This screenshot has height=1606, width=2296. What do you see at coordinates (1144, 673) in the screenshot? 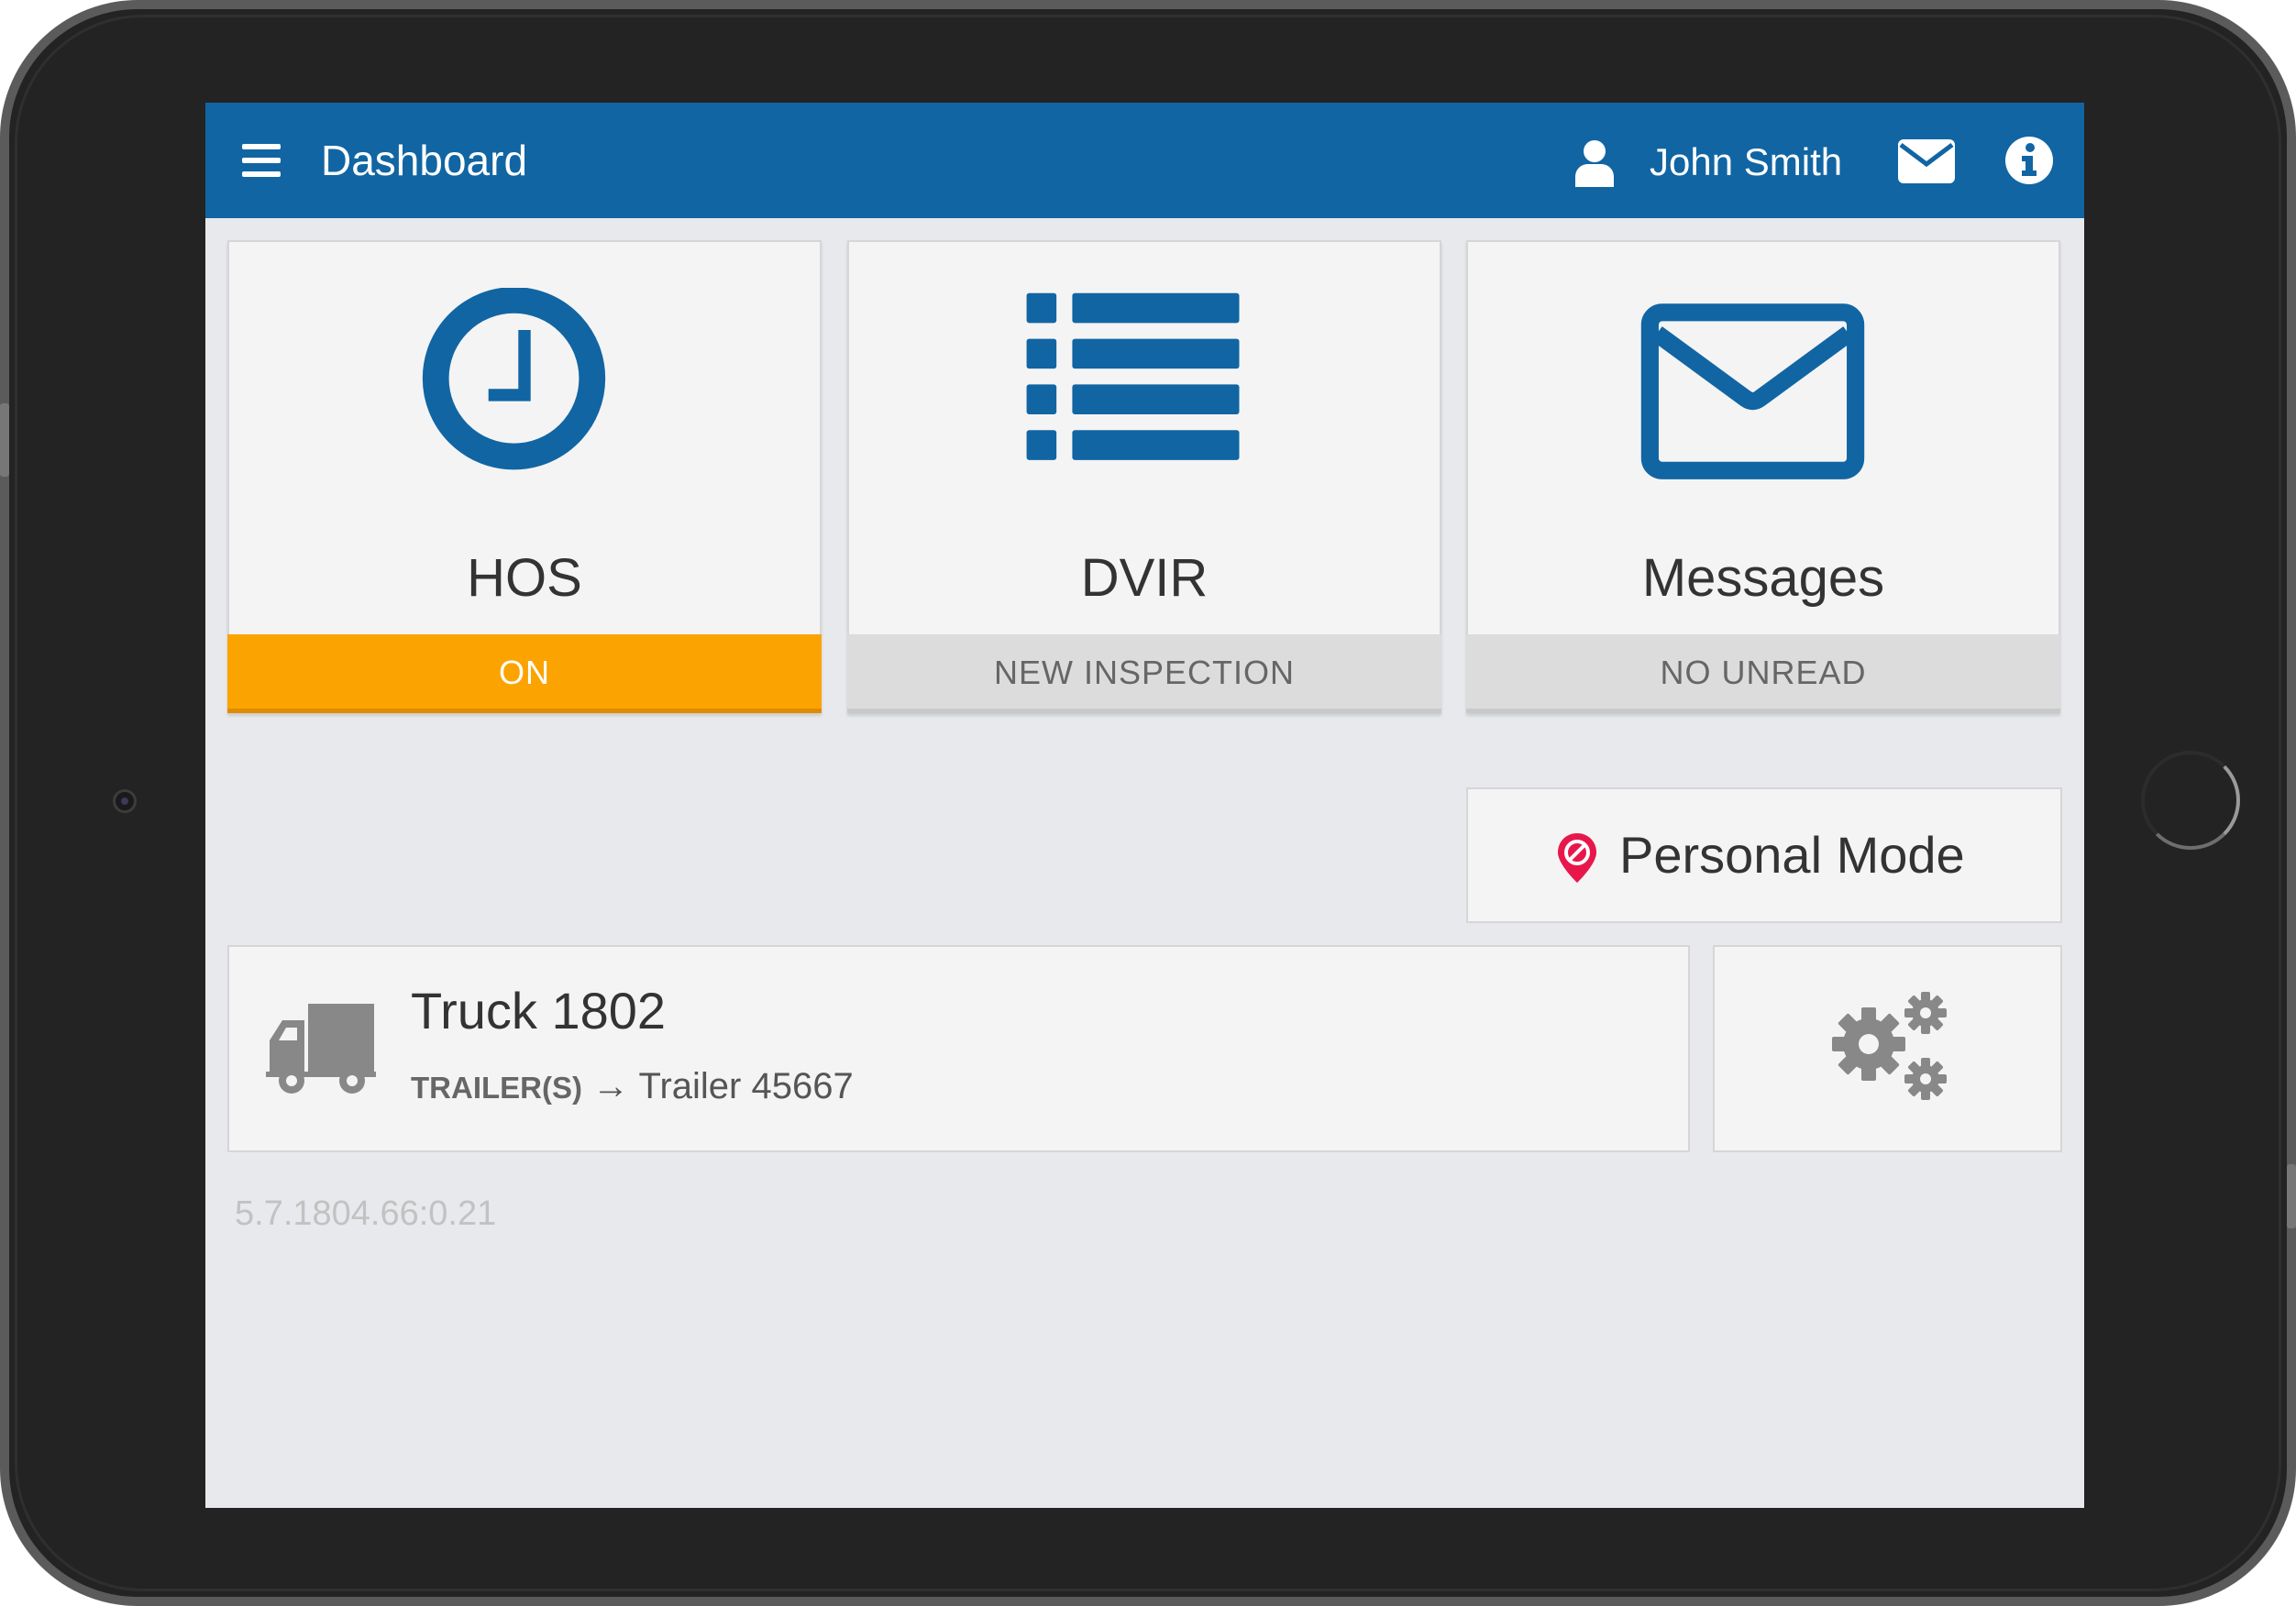
I see `status-badge: NEW INSPECTION` at bounding box center [1144, 673].